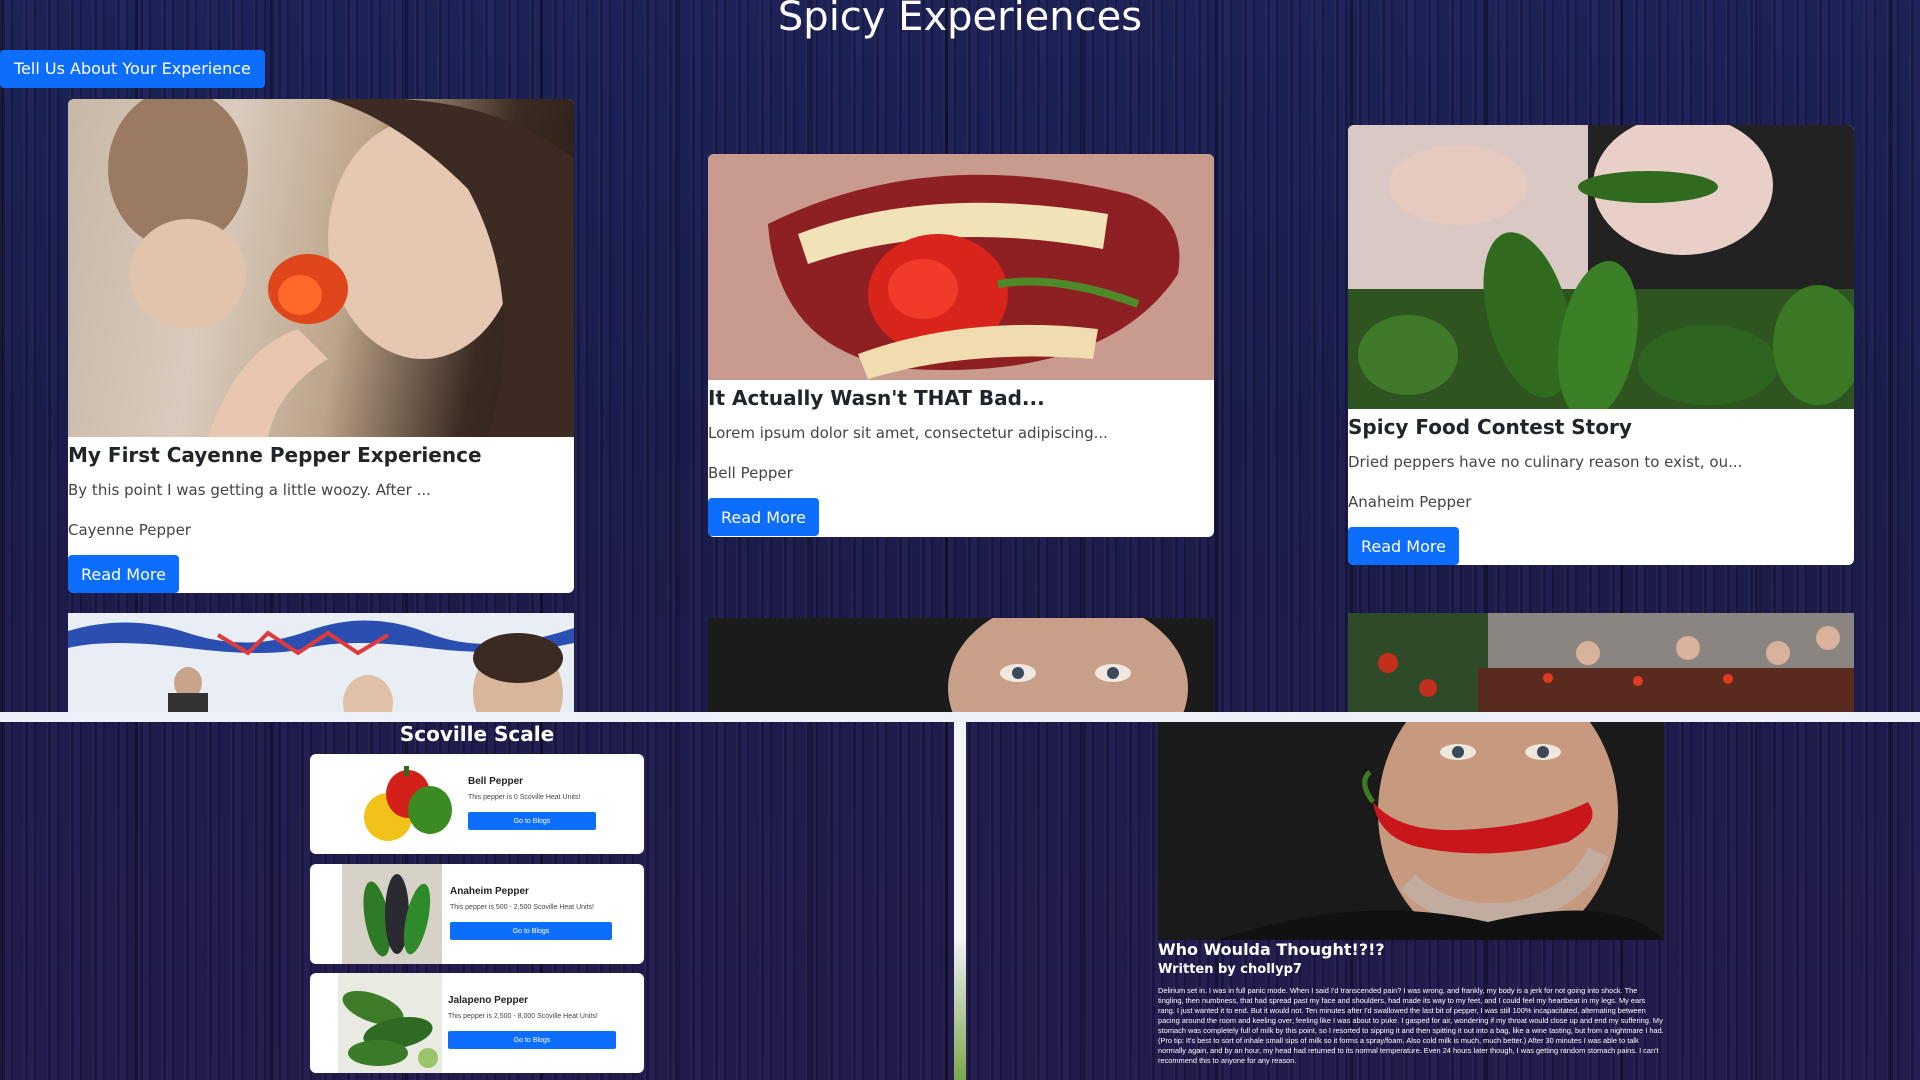 Image resolution: width=1920 pixels, height=1080 pixels. Describe the element at coordinates (275, 455) in the screenshot. I see `card-title: My First Cayenne Pepper Experience` at that location.